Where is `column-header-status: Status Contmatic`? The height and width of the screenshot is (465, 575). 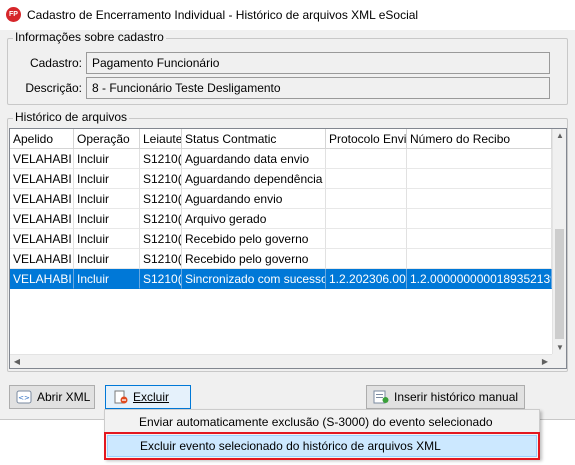
column-header-status: Status Contmatic is located at coordinates (254, 139).